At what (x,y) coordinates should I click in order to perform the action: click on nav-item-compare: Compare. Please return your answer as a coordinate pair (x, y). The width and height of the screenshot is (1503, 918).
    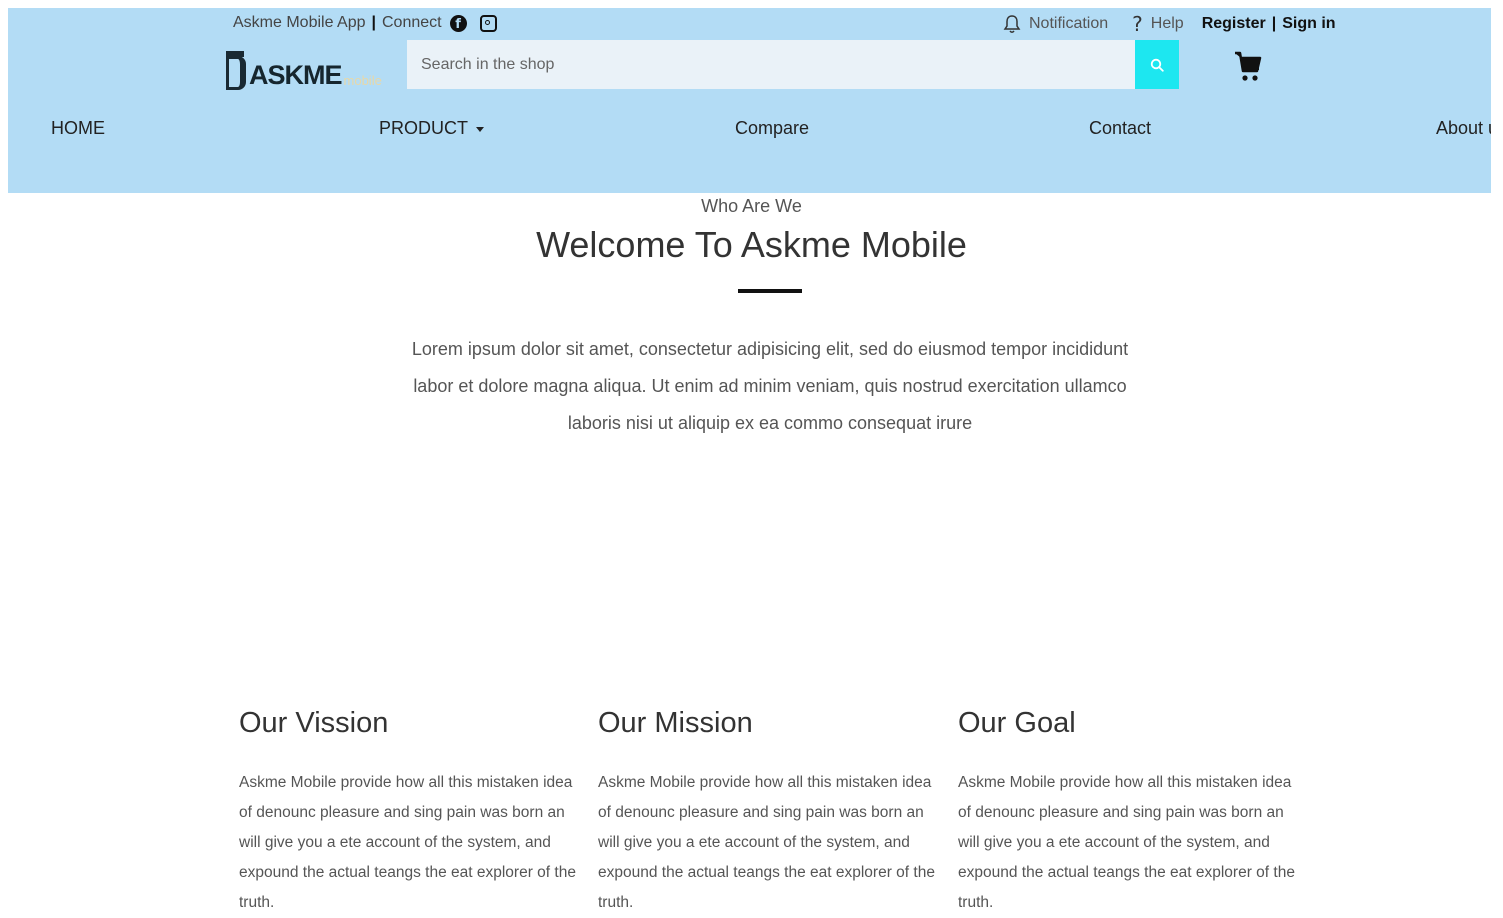
    Looking at the image, I should click on (772, 128).